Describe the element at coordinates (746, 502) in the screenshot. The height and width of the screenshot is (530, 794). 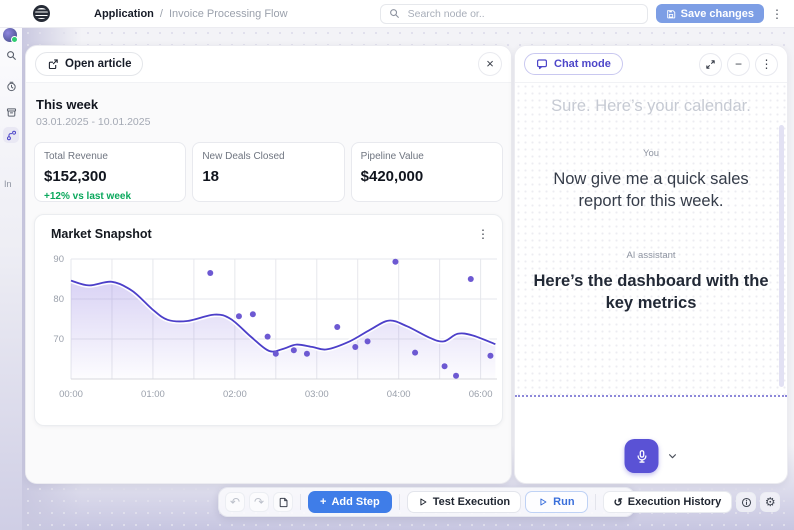
I see `info-icon` at that location.